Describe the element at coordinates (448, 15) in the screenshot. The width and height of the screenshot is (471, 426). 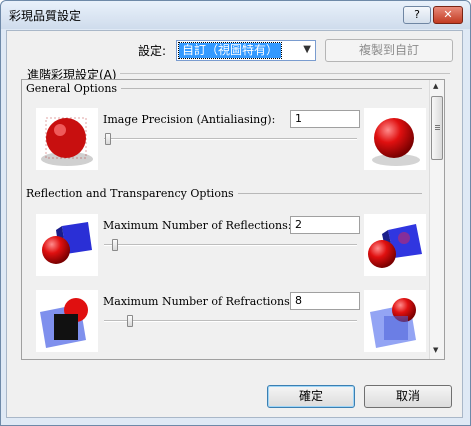
I see `close-button: ✕` at that location.